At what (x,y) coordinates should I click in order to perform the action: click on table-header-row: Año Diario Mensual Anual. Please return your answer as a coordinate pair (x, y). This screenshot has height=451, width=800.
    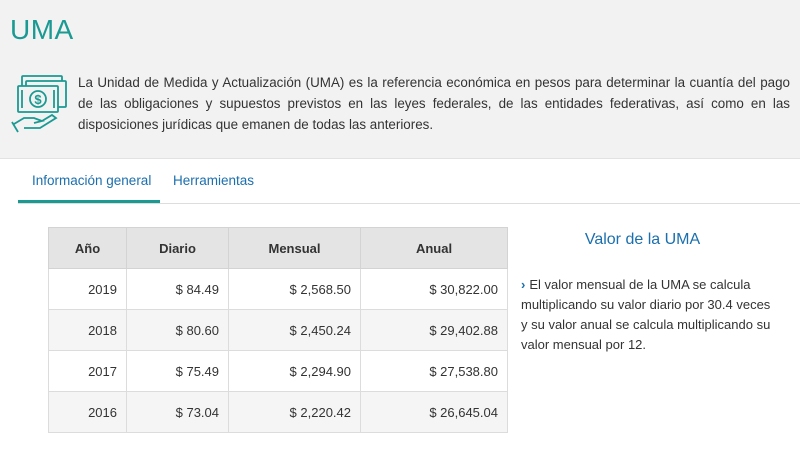
    Looking at the image, I should click on (278, 248).